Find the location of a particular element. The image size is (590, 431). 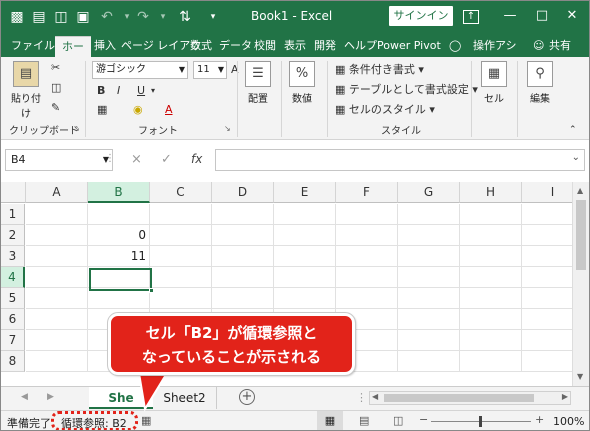

minimize-icon: — is located at coordinates (510, 16).